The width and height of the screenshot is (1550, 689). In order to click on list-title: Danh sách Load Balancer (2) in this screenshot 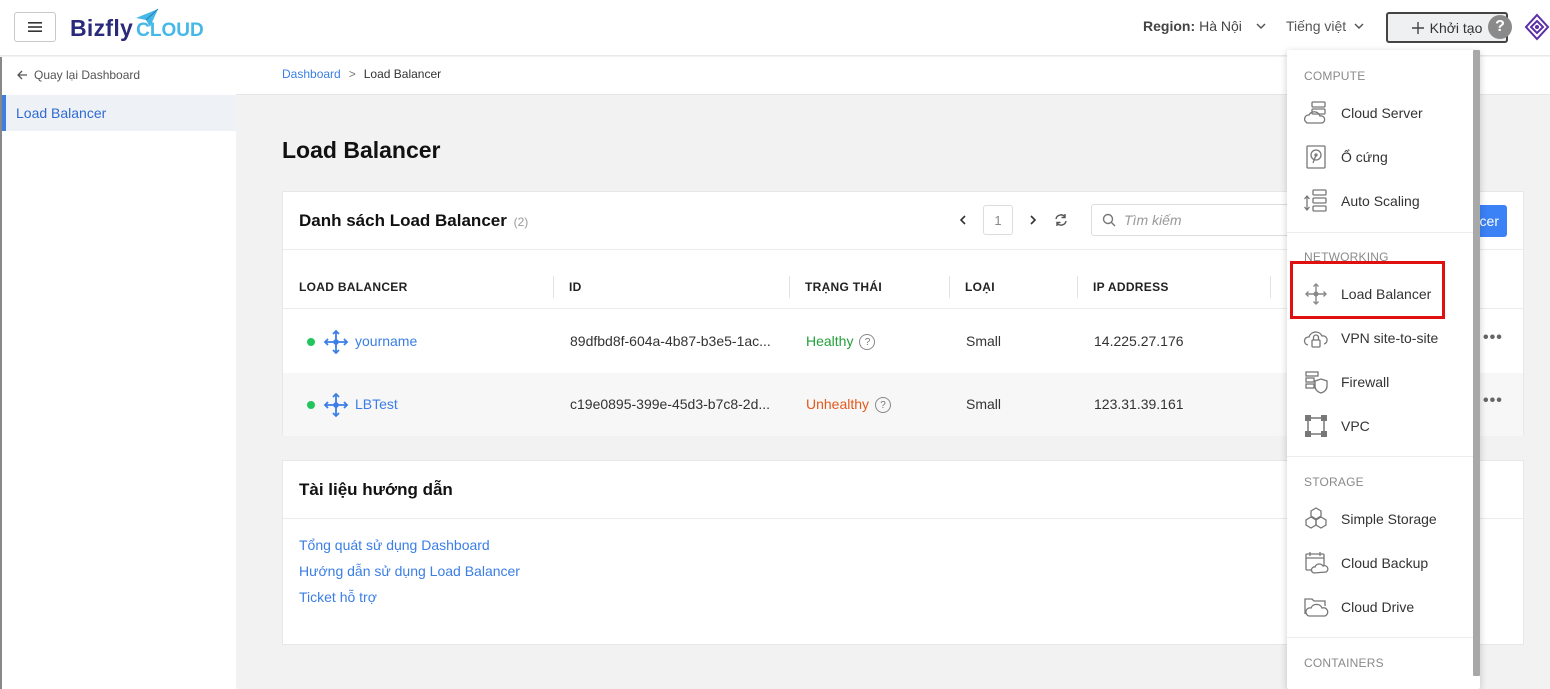, I will do `click(413, 221)`.